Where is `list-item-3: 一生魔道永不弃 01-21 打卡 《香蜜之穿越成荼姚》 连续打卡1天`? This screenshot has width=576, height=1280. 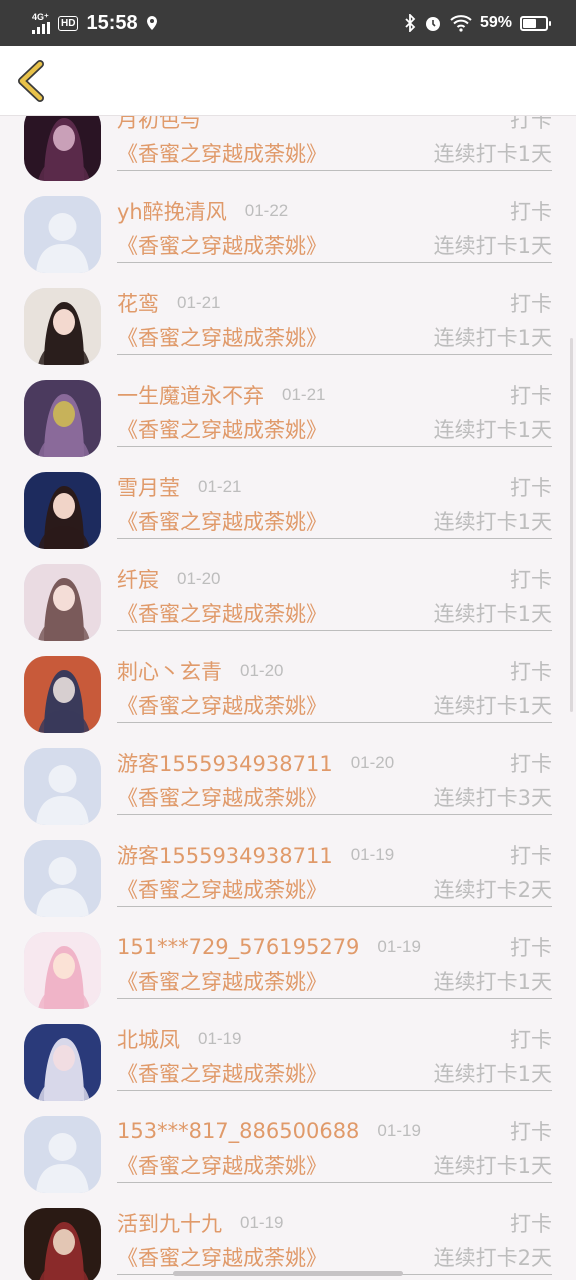
list-item-3: 一生魔道永不弃 01-21 打卡 《香蜜之穿越成荼姚》 连续打卡1天 is located at coordinates (288, 412).